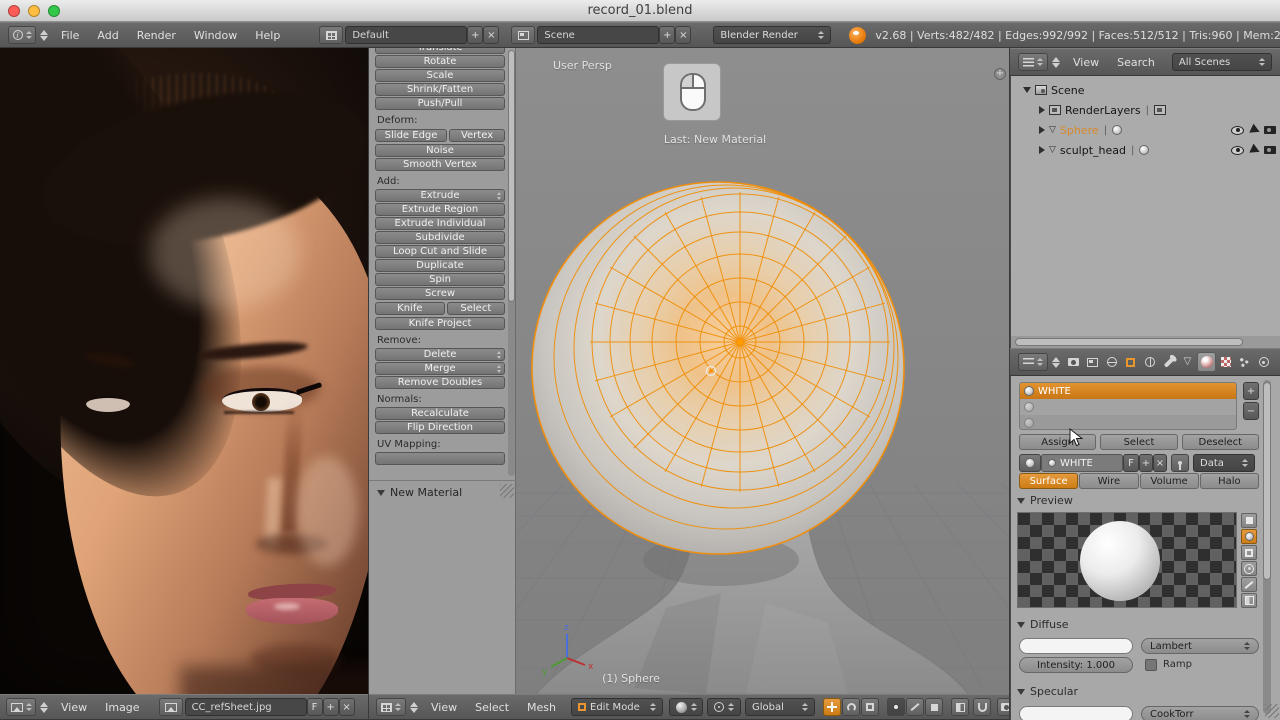 The image size is (1280, 720). I want to click on scene-add-button: +, so click(667, 35).